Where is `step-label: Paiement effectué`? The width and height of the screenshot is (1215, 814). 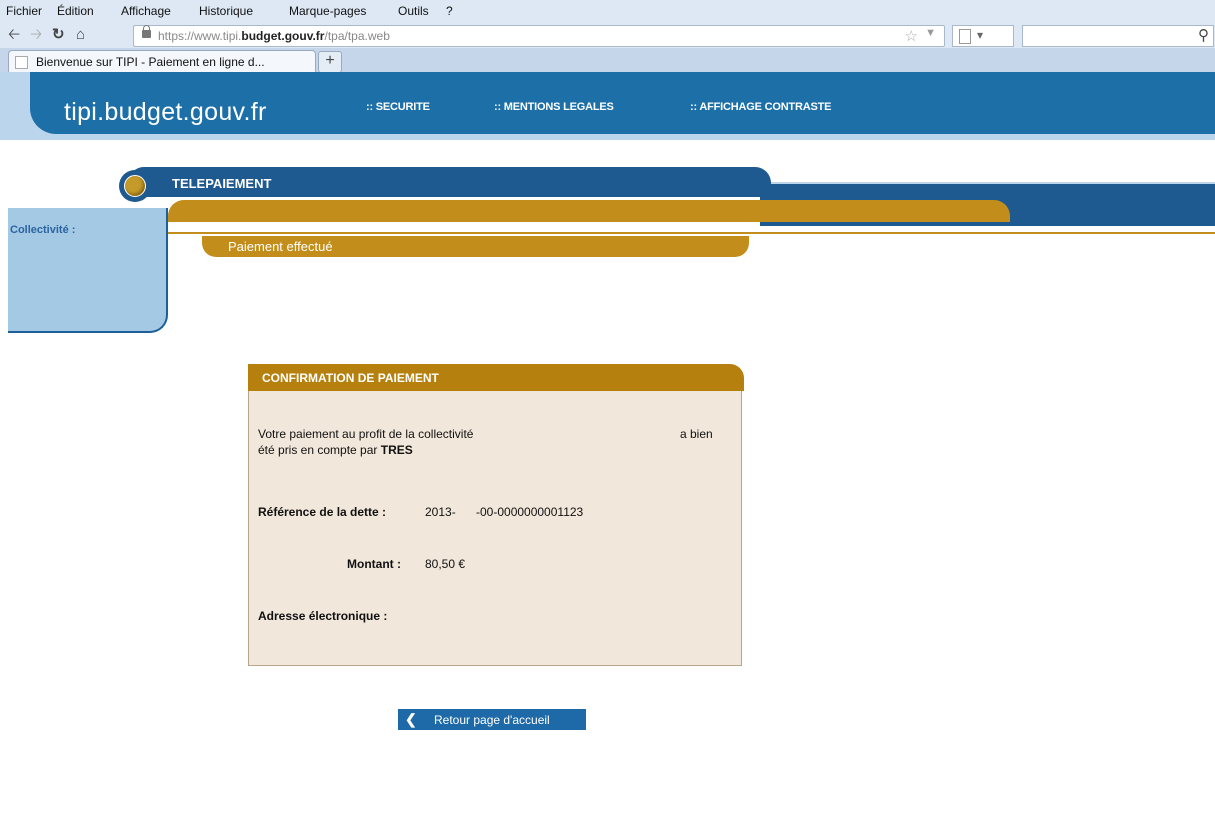
step-label: Paiement effectué is located at coordinates (280, 246).